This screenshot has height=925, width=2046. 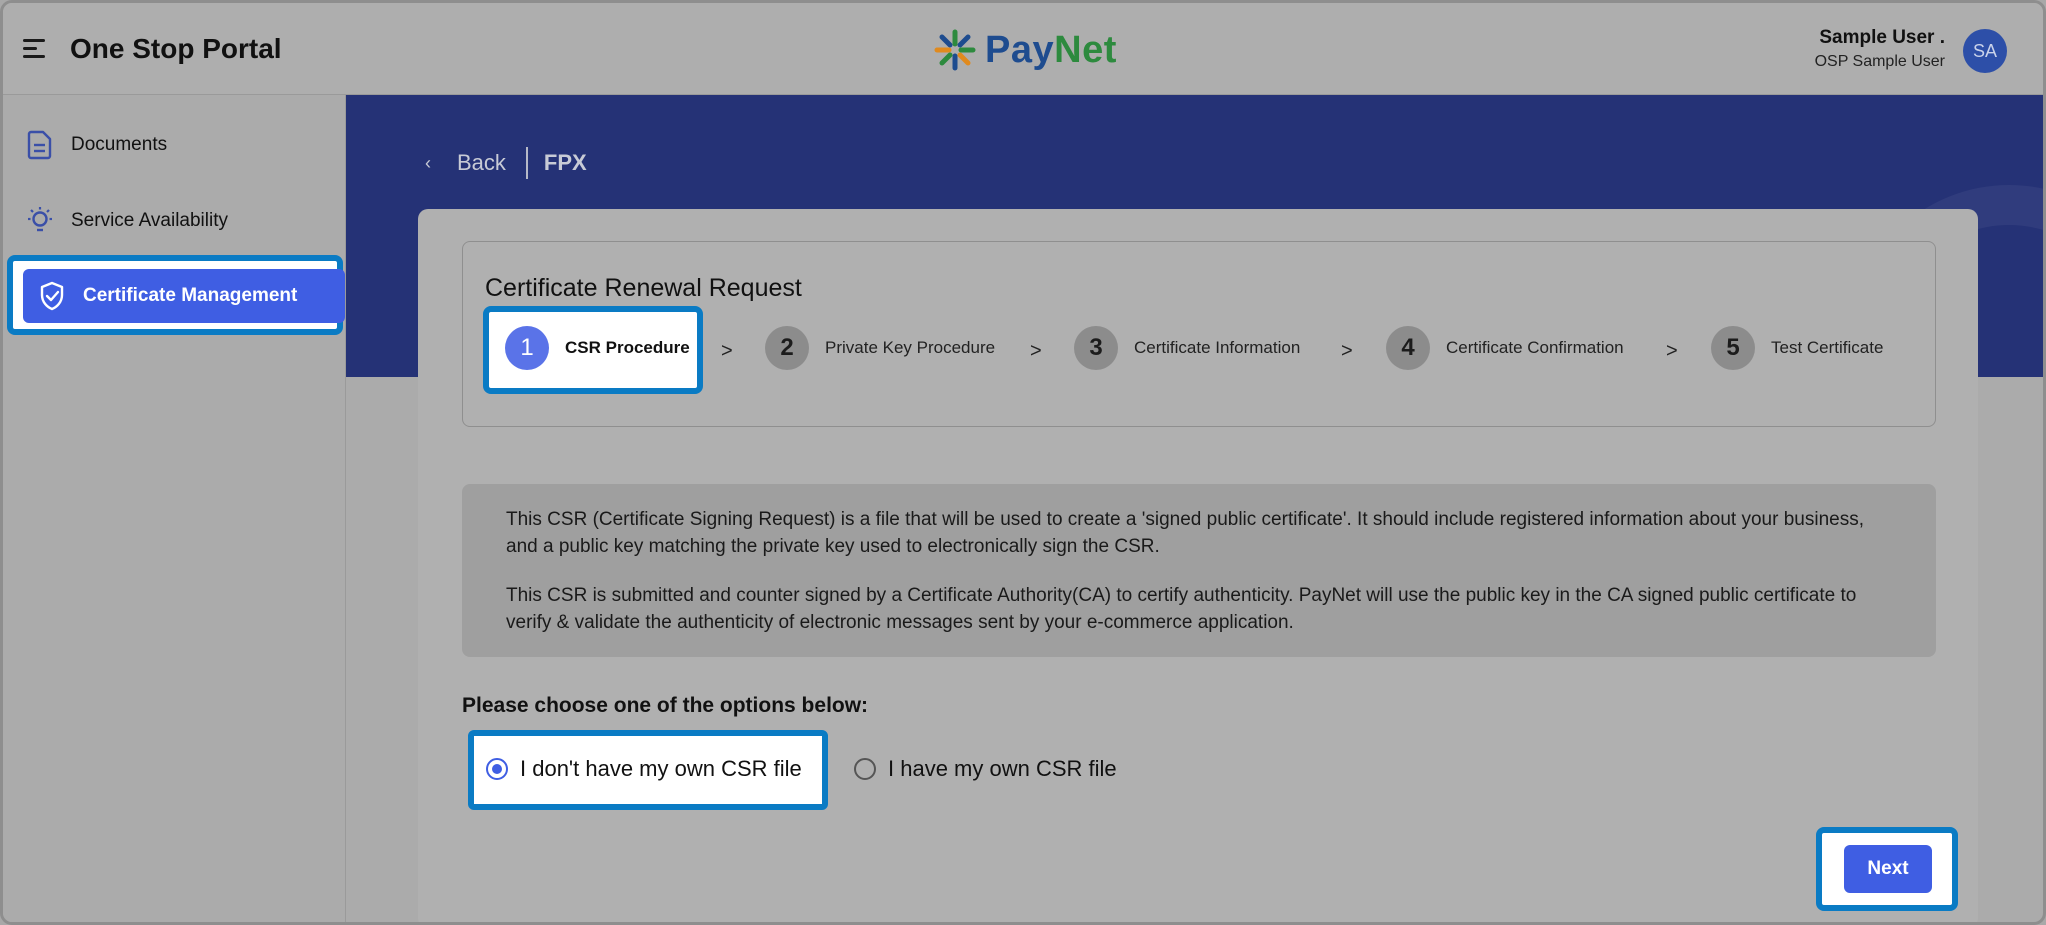 I want to click on radio-unselected-icon, so click(x=865, y=769).